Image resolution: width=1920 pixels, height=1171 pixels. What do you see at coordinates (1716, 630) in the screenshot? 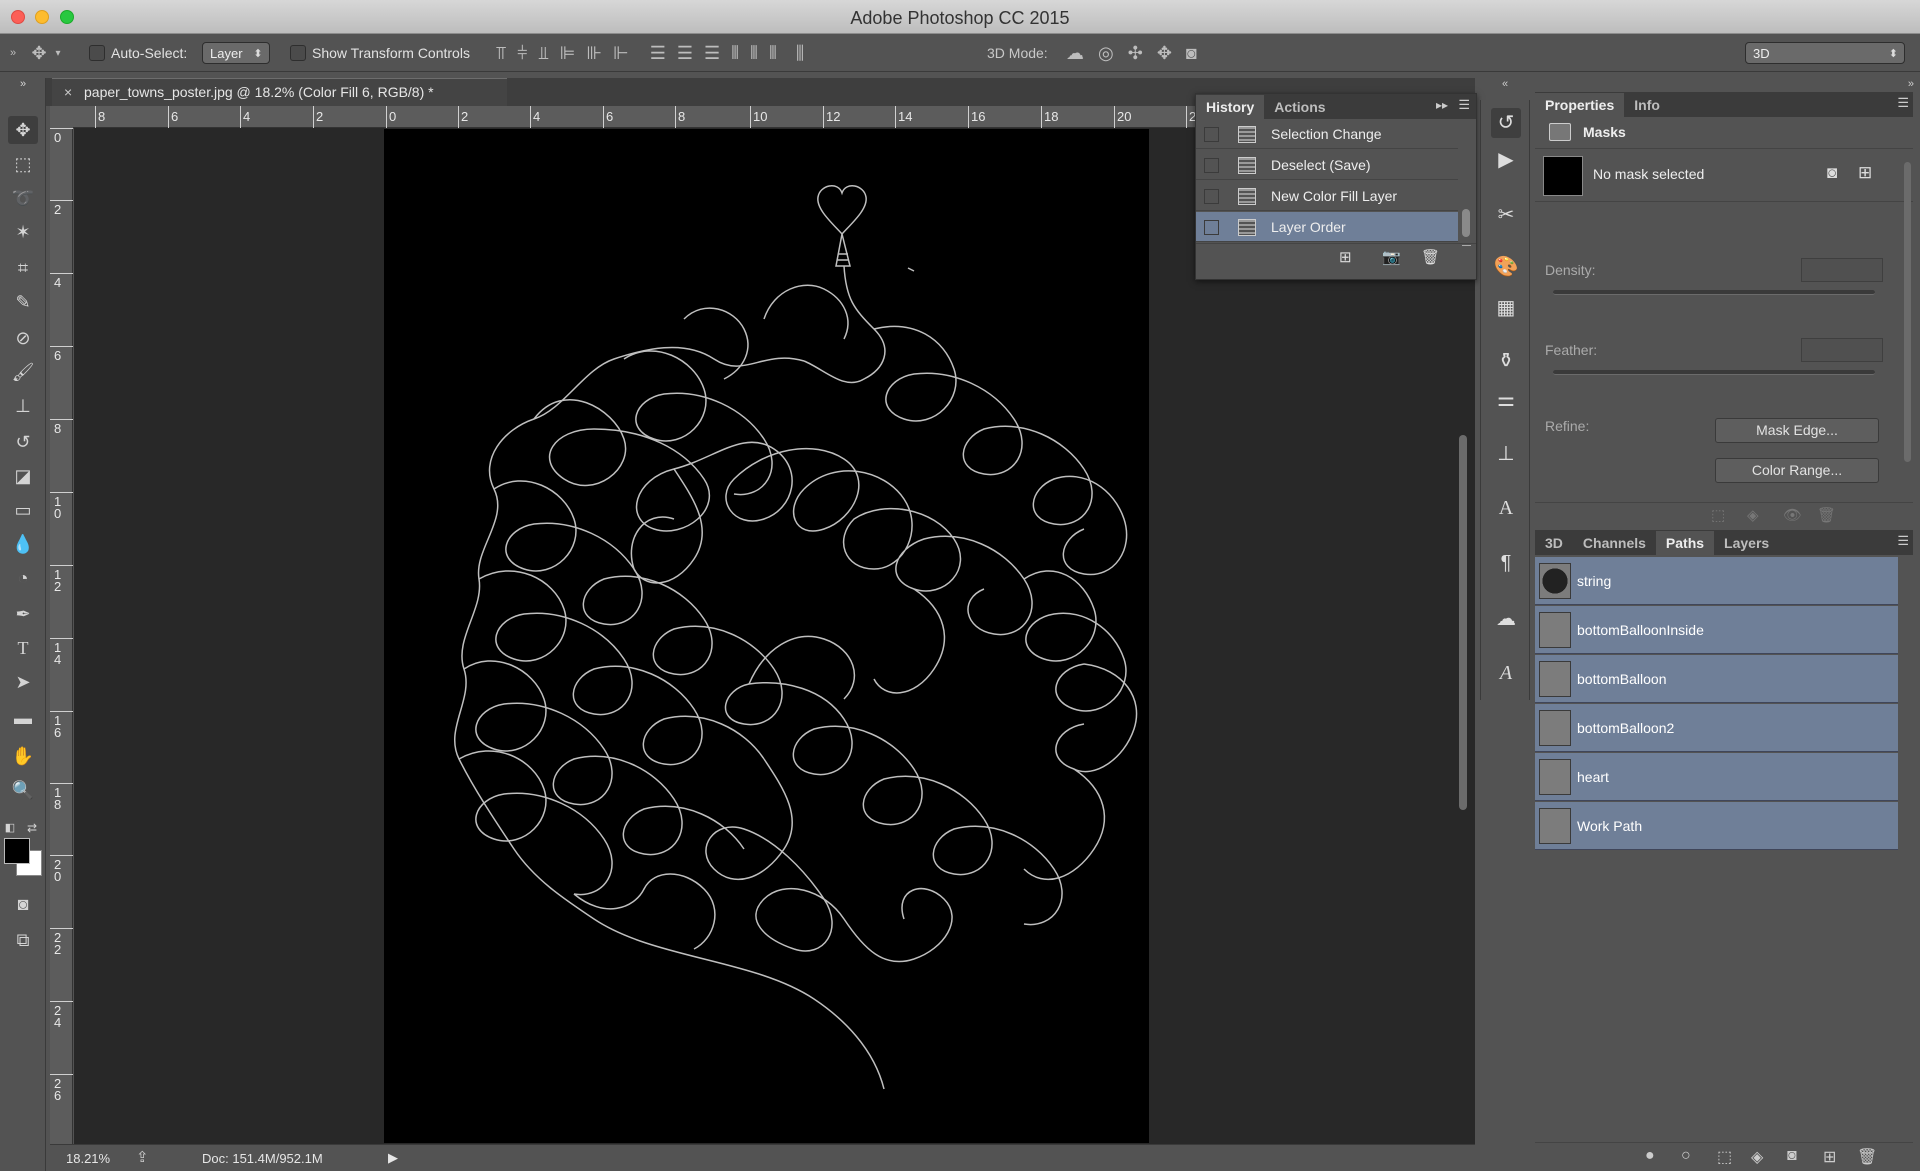
I see `path-item: bottomBalloonInside` at bounding box center [1716, 630].